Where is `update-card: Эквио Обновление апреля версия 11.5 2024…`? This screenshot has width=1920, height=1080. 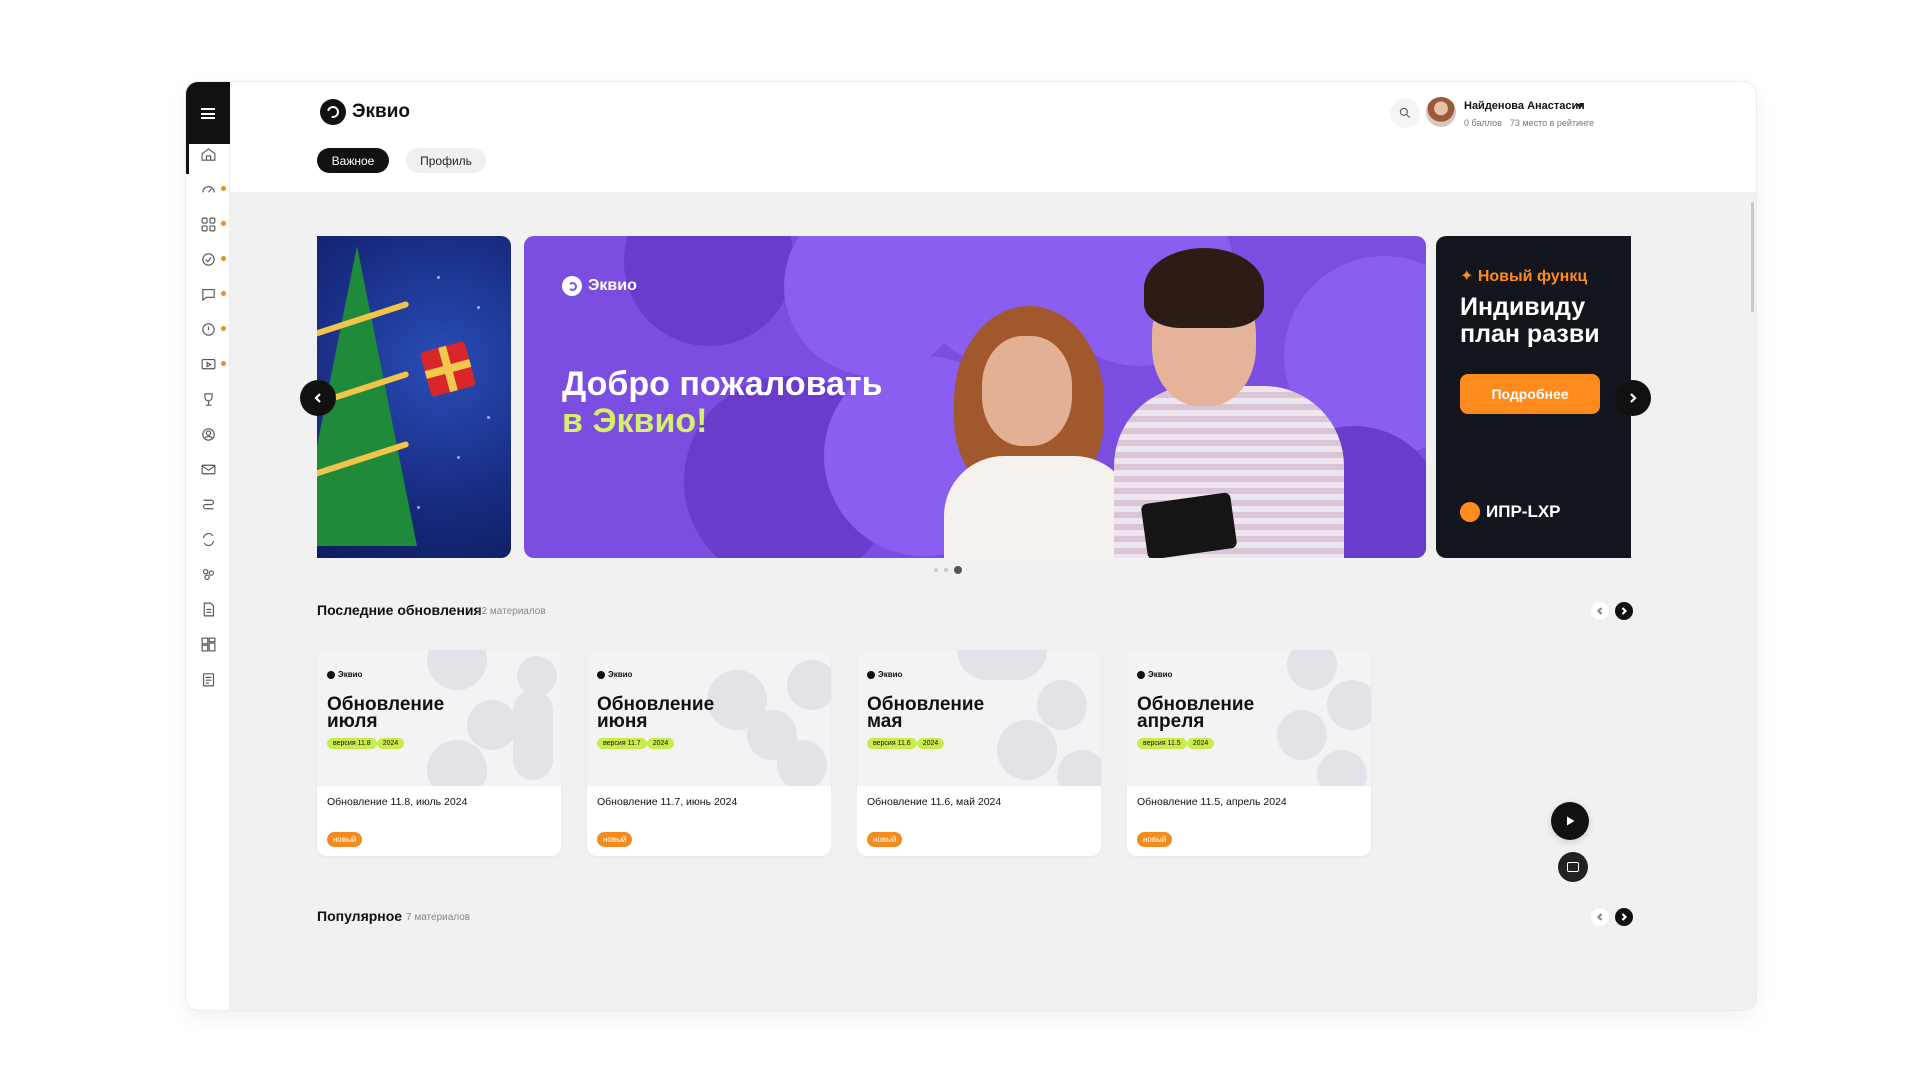 update-card: Эквио Обновление апреля версия 11.5 2024… is located at coordinates (1249, 753).